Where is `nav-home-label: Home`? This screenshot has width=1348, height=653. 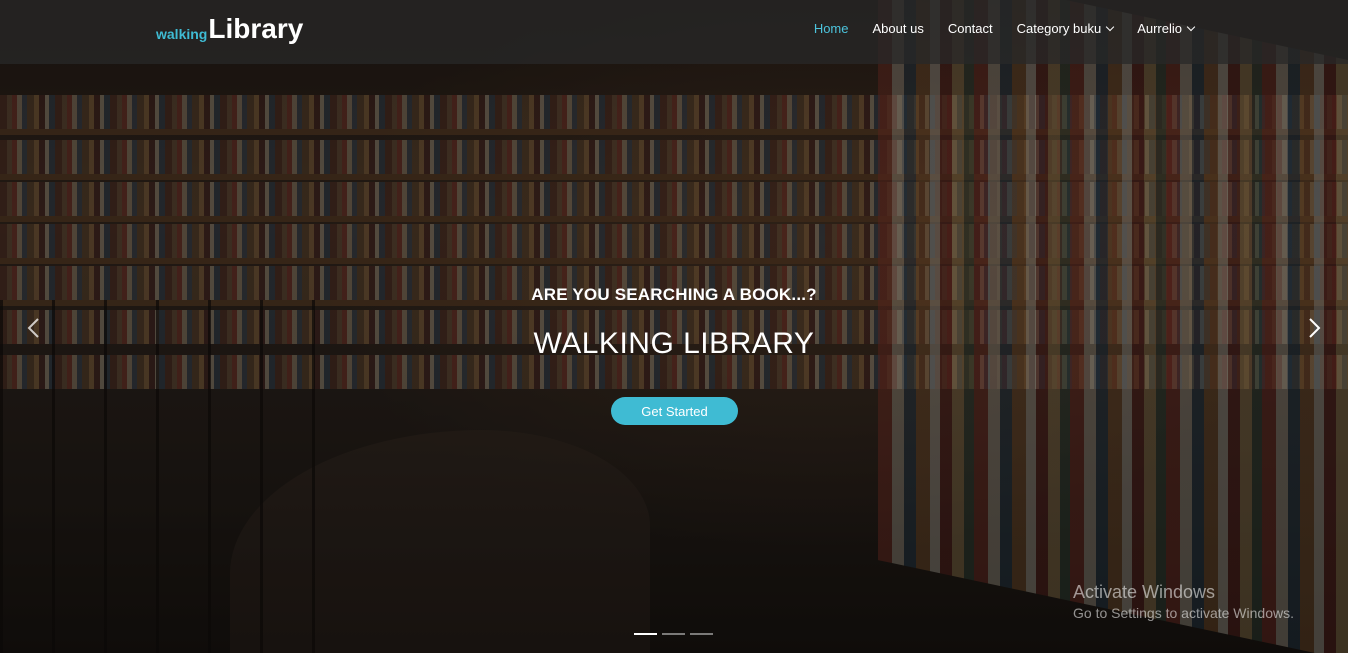 nav-home-label: Home is located at coordinates (831, 28).